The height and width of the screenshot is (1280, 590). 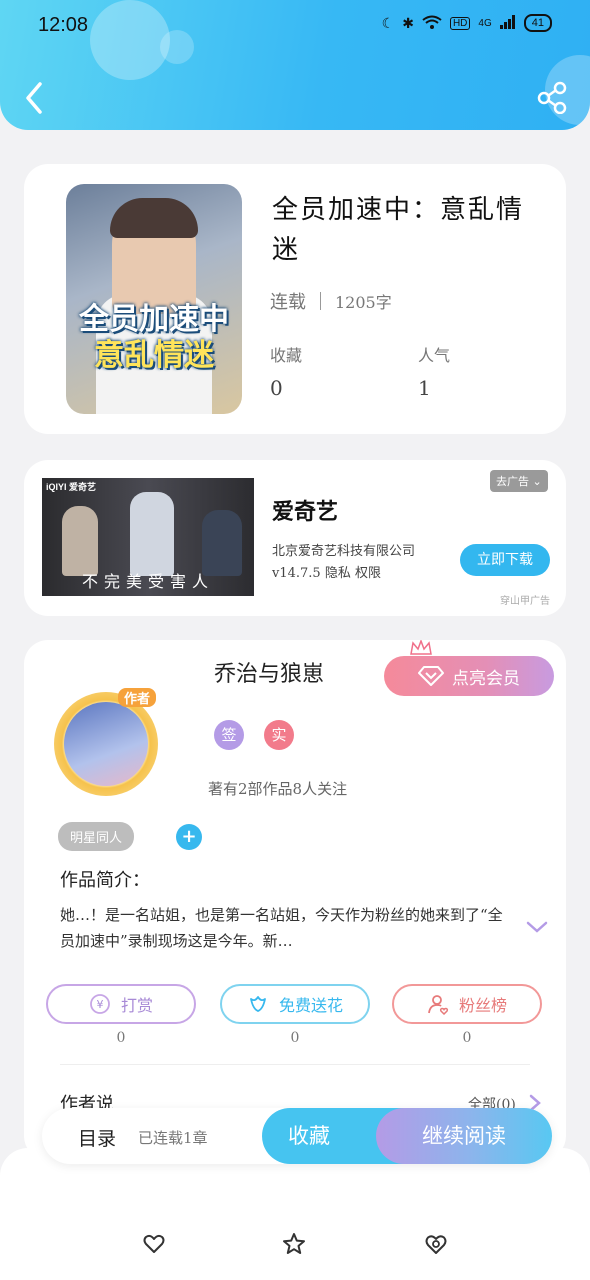 What do you see at coordinates (310, 1005) in the screenshot?
I see `send-flower-label: 免费送花` at bounding box center [310, 1005].